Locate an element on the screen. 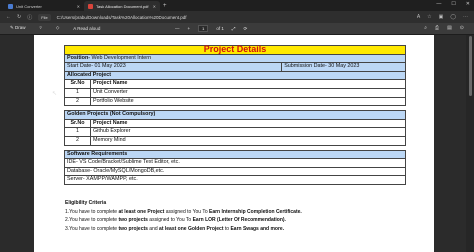  browser-toolbar-icons: A ☆ ▣ ◯ ⋯ is located at coordinates (442, 17).